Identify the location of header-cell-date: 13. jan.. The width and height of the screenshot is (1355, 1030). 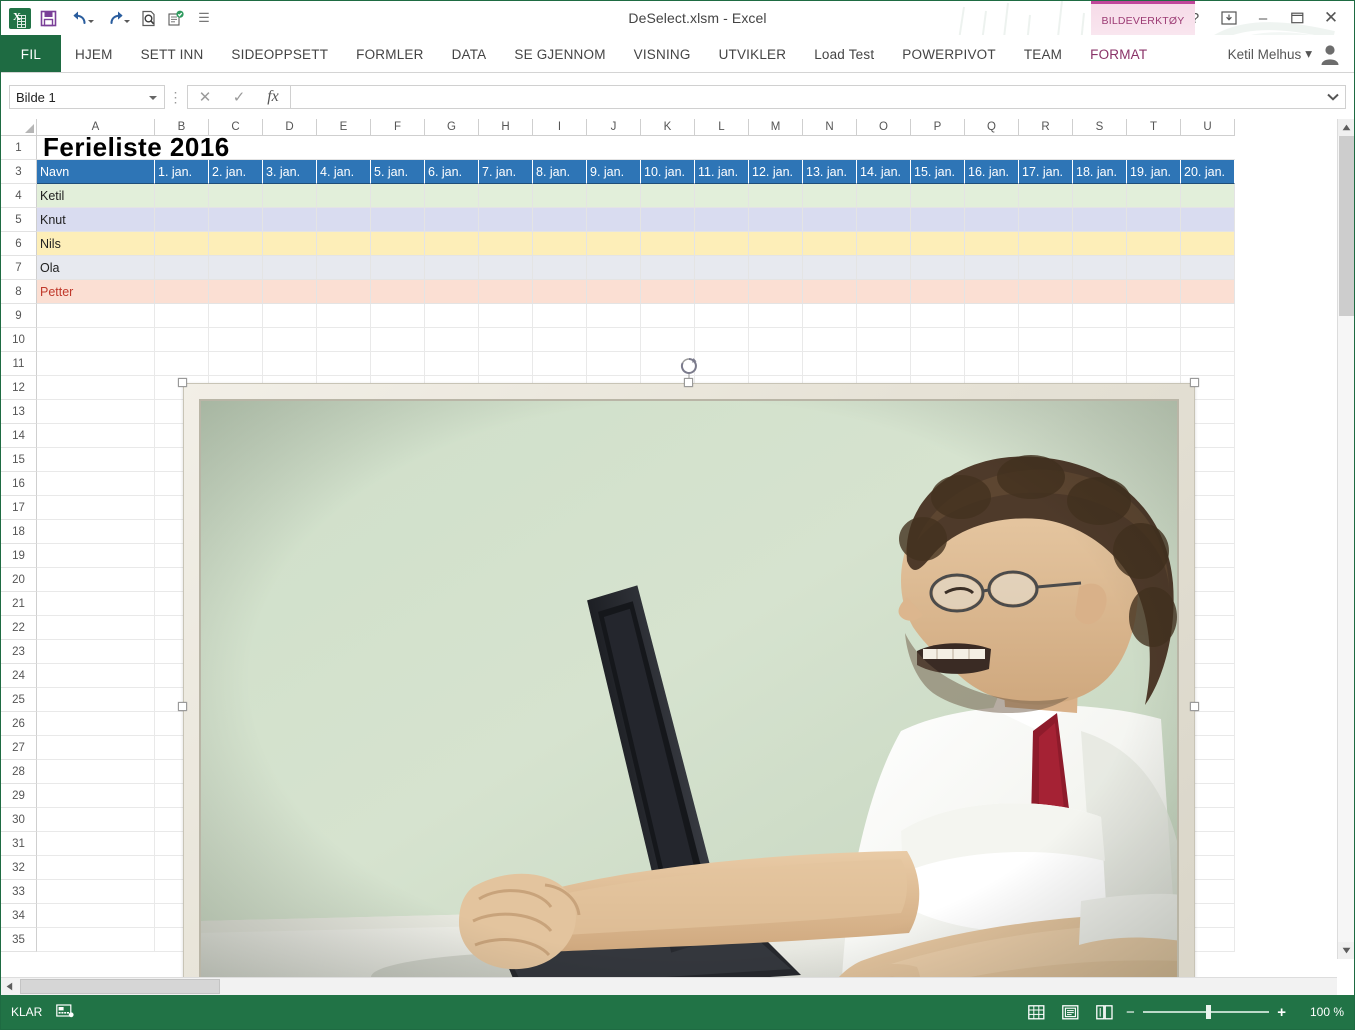
(830, 172).